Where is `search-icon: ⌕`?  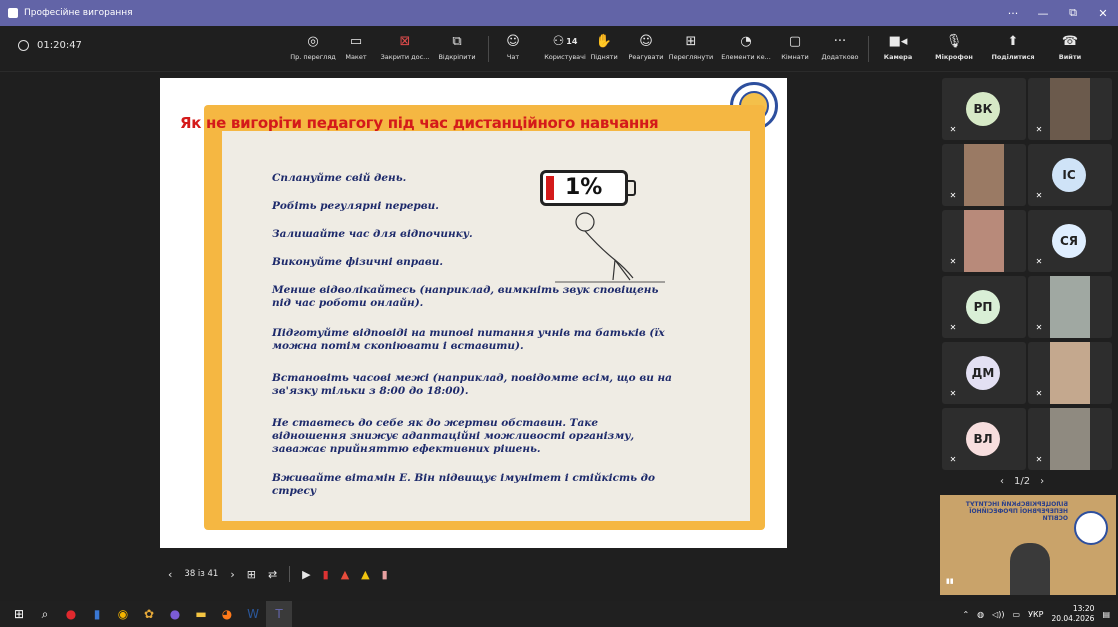
search-icon: ⌕ is located at coordinates (45, 614).